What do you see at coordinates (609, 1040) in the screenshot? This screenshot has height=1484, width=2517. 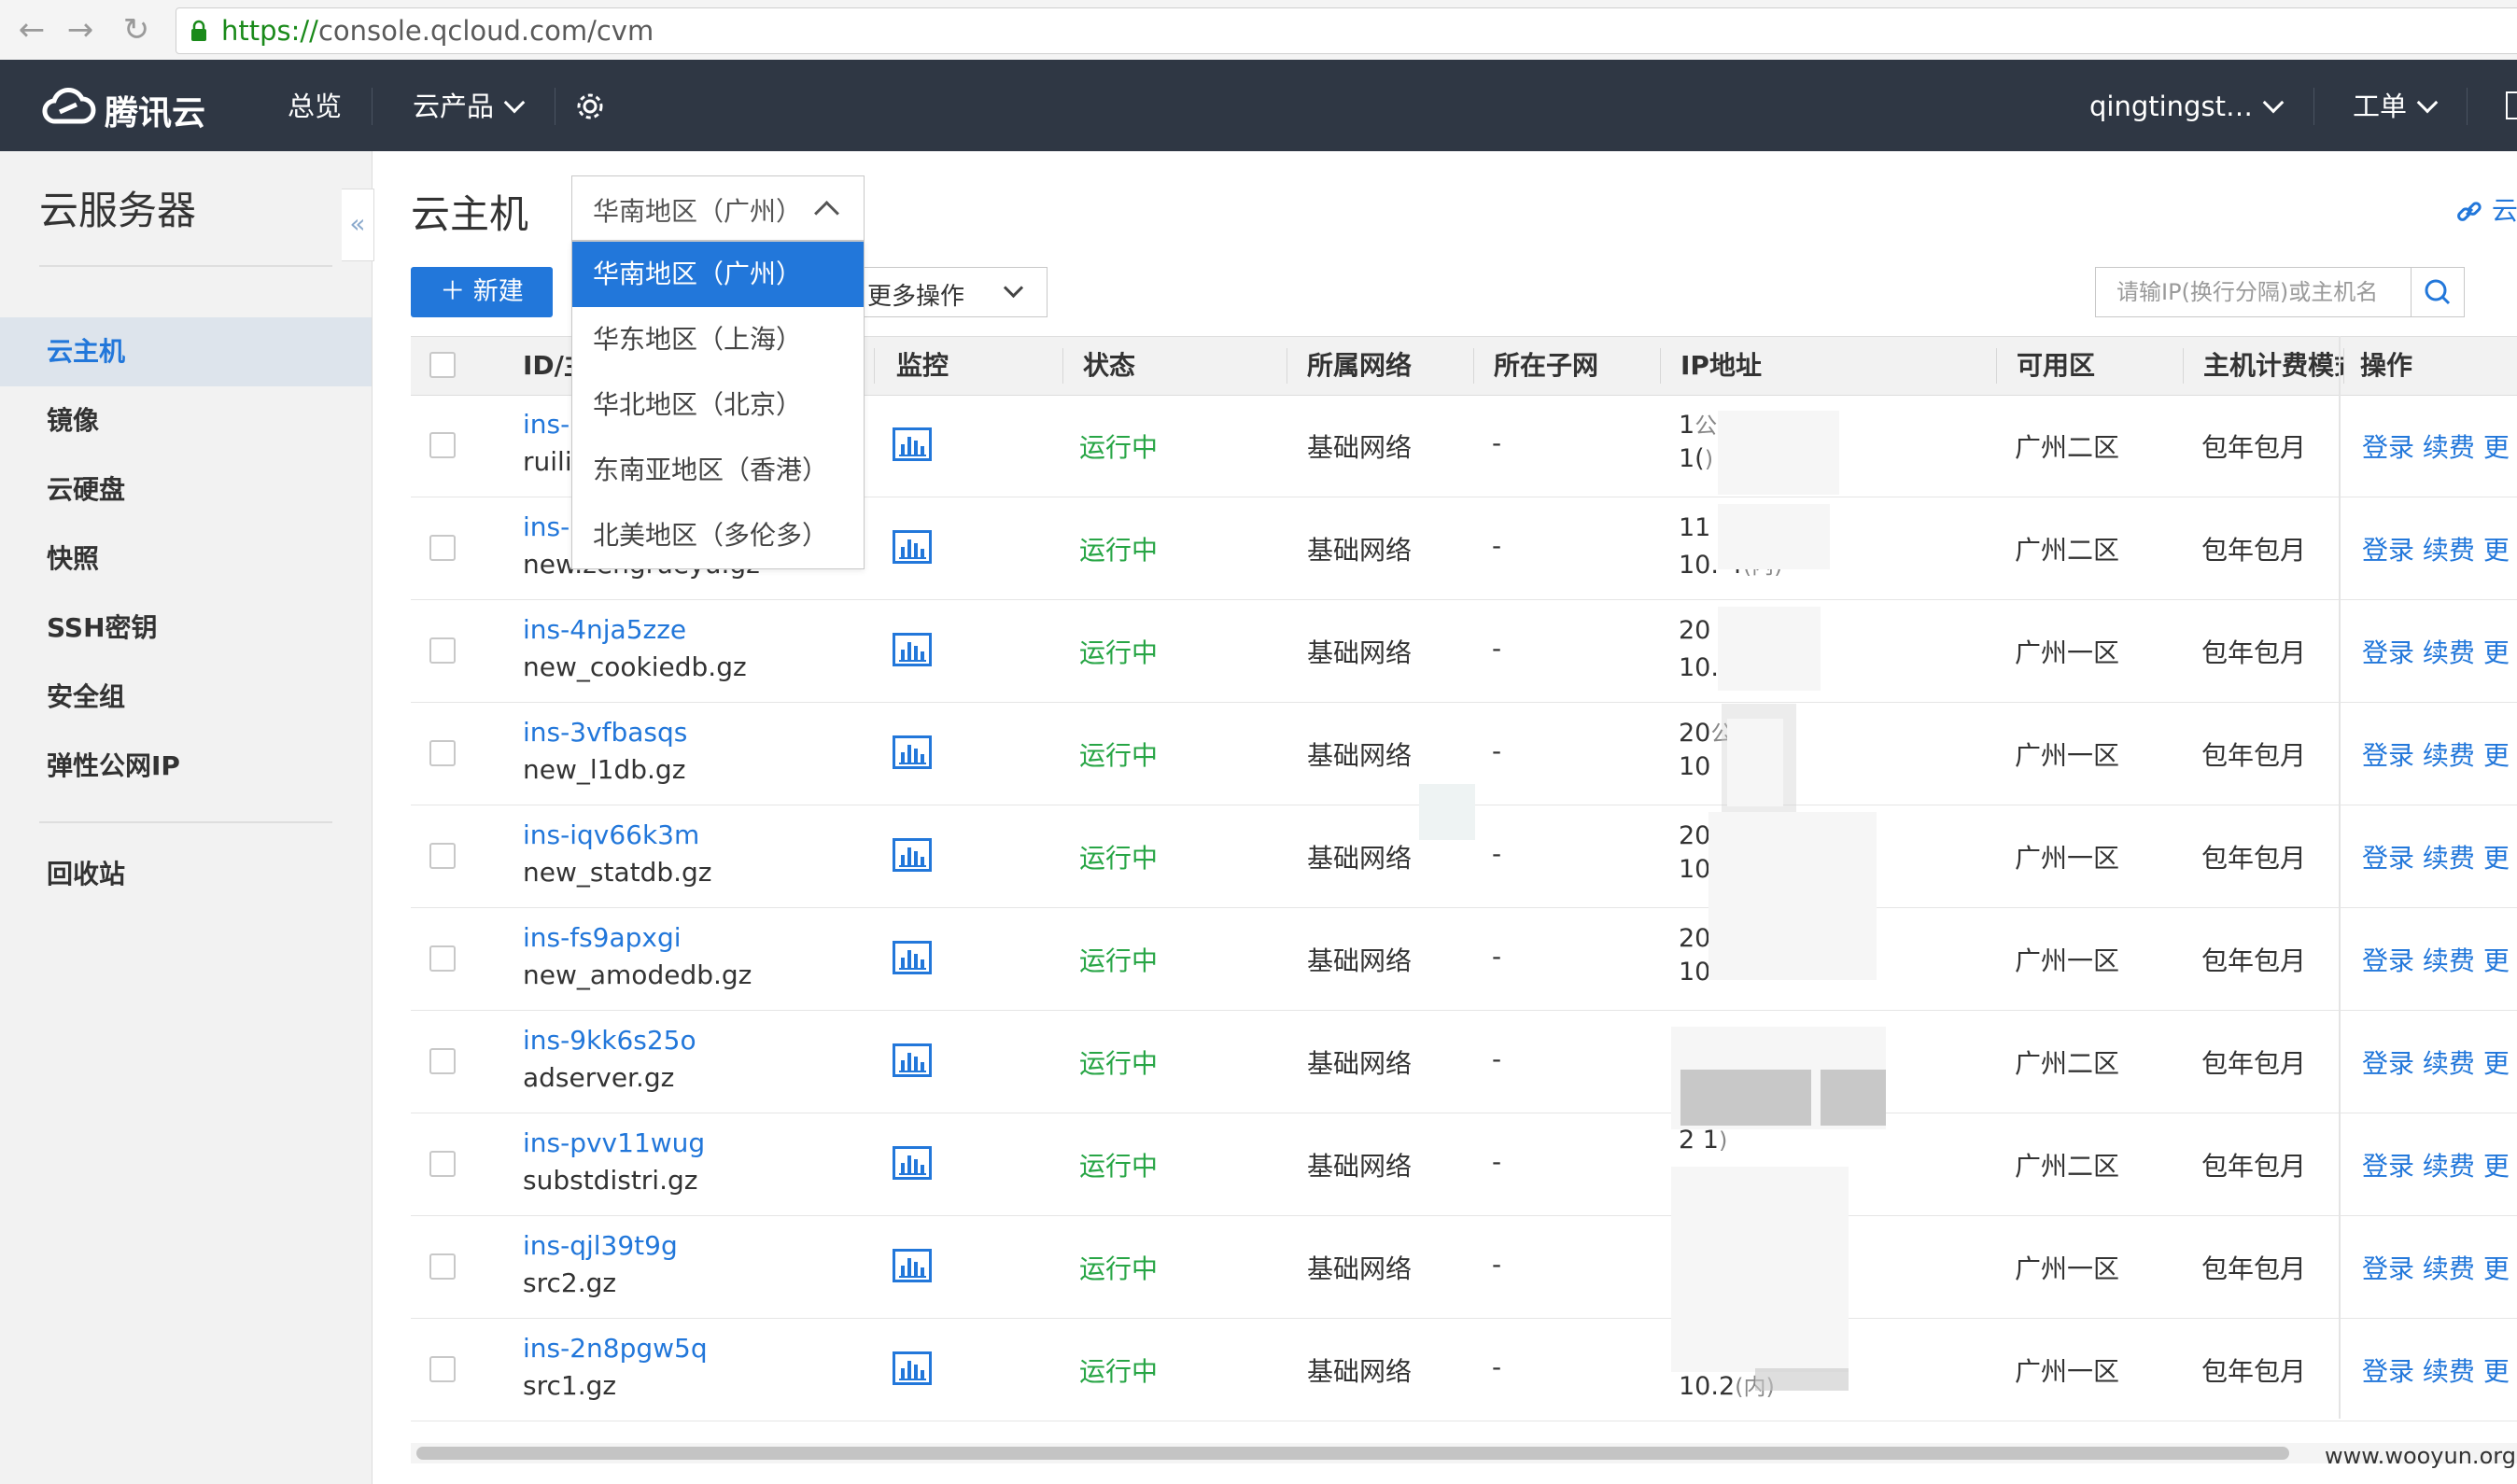 I see `instance-id-link: ins-9kk6s25o` at bounding box center [609, 1040].